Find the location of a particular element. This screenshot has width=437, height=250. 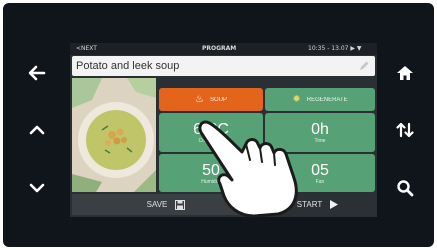

sort-button is located at coordinates (405, 130).